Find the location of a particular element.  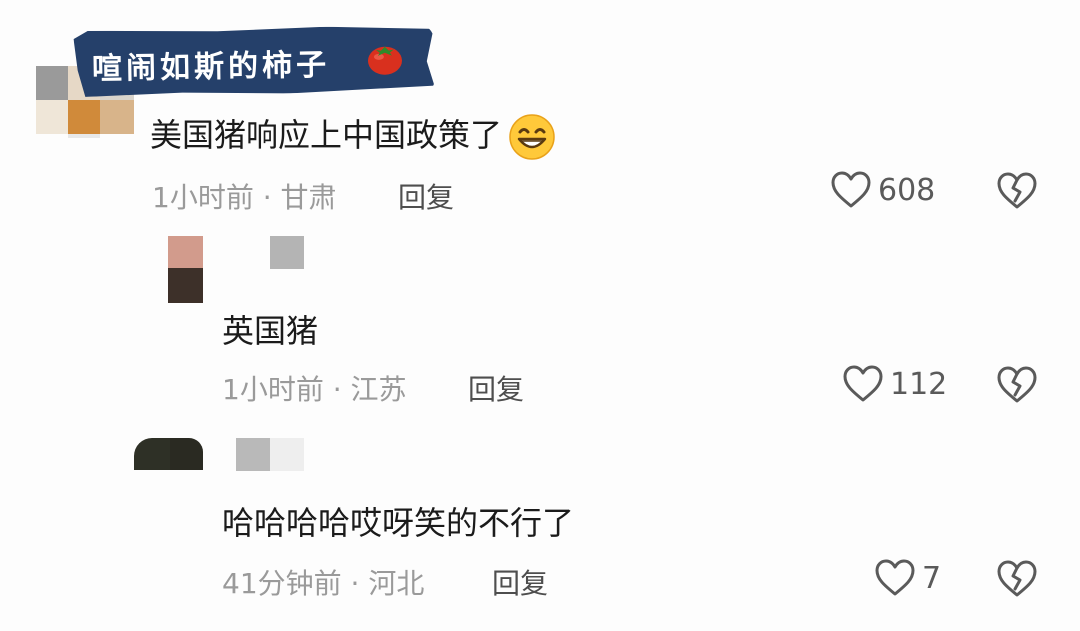

comment-meta: 1小时前 · 江苏 is located at coordinates (314, 388).